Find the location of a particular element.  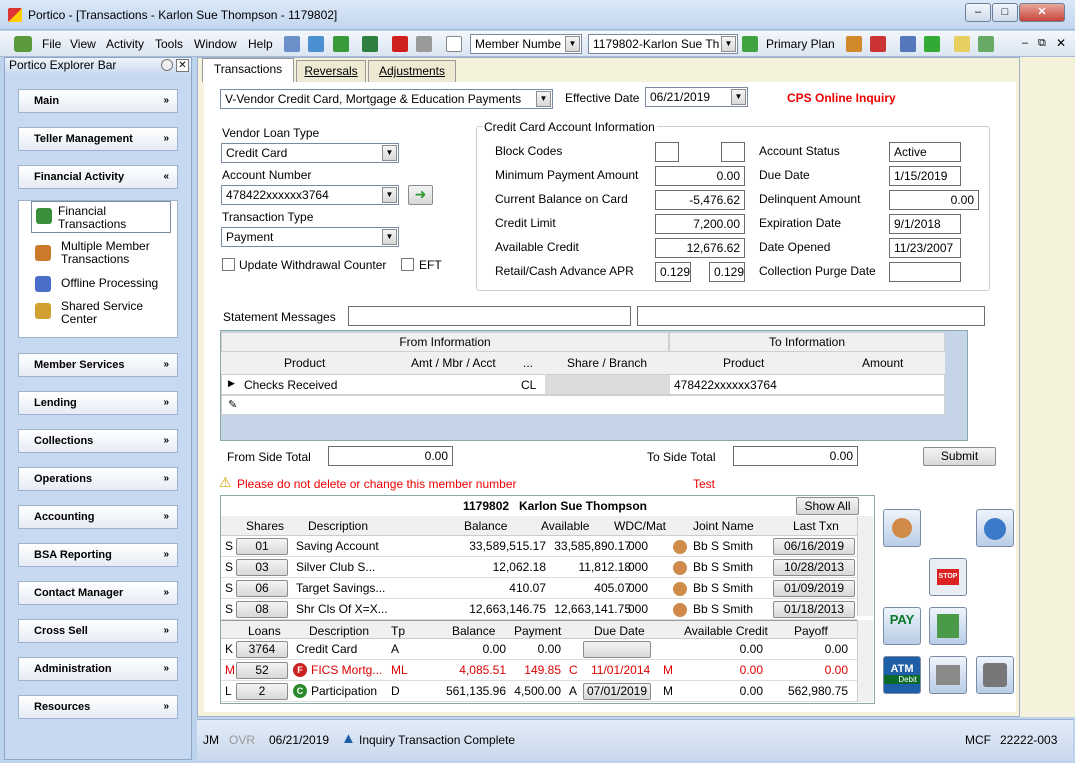

share-id-button: 03 is located at coordinates (262, 567).